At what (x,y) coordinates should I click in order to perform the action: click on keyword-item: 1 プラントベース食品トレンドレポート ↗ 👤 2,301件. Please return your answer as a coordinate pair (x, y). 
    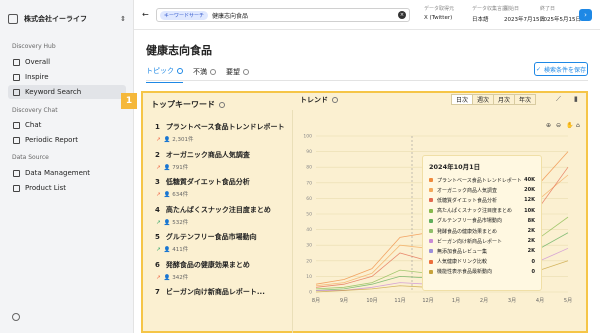
    Looking at the image, I should click on (220, 132).